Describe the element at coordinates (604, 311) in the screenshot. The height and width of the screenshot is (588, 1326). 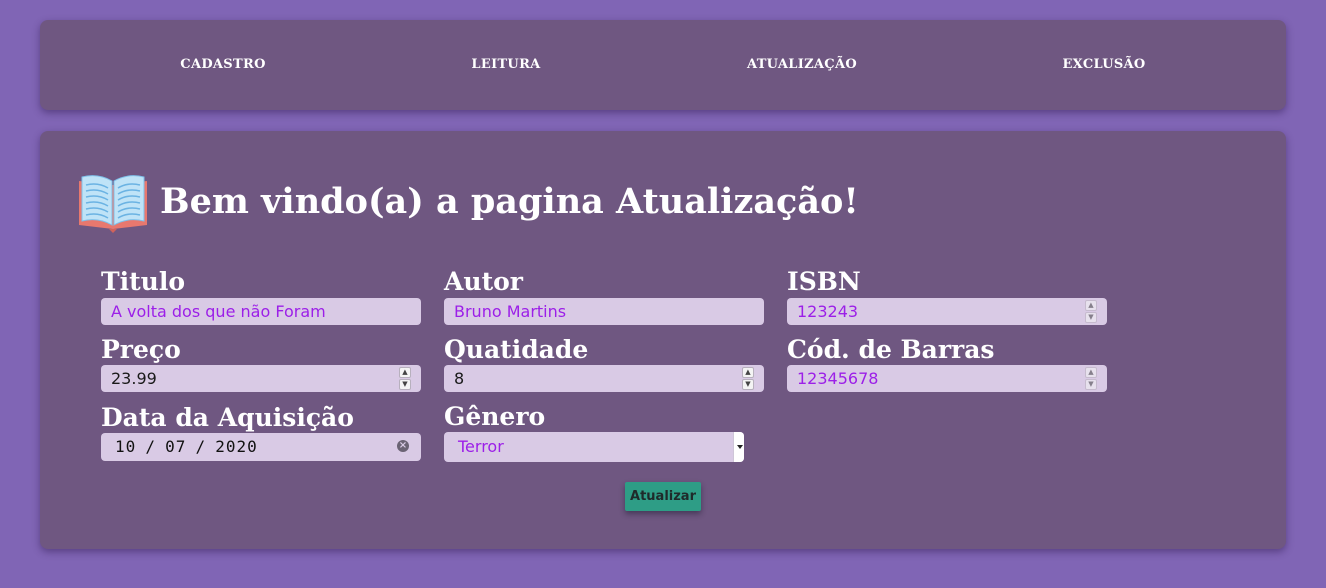
I see `autor-input: Bruno Martins` at that location.